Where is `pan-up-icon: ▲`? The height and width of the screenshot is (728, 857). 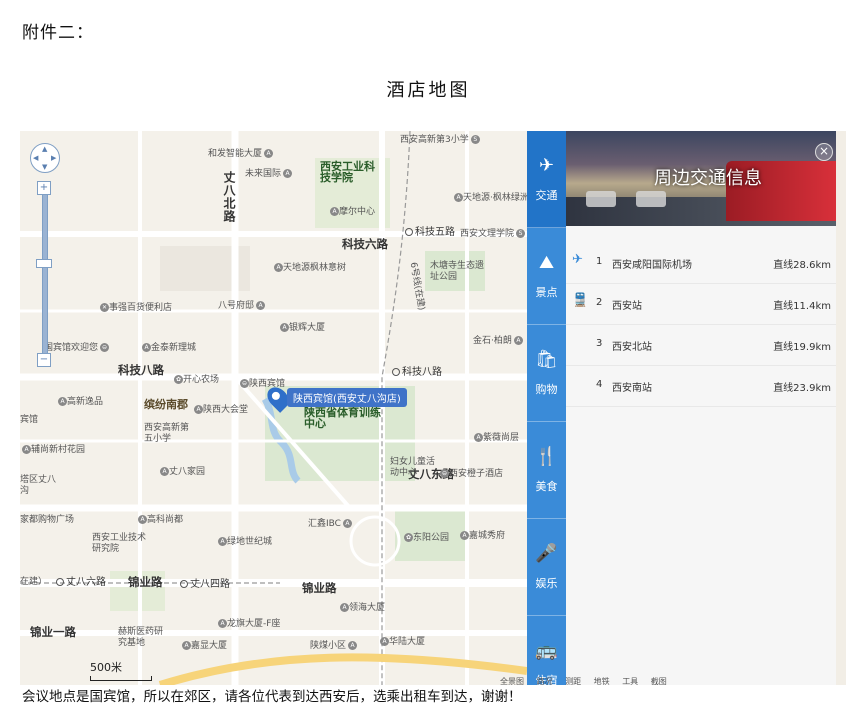
pan-up-icon: ▲ is located at coordinates (44, 149).